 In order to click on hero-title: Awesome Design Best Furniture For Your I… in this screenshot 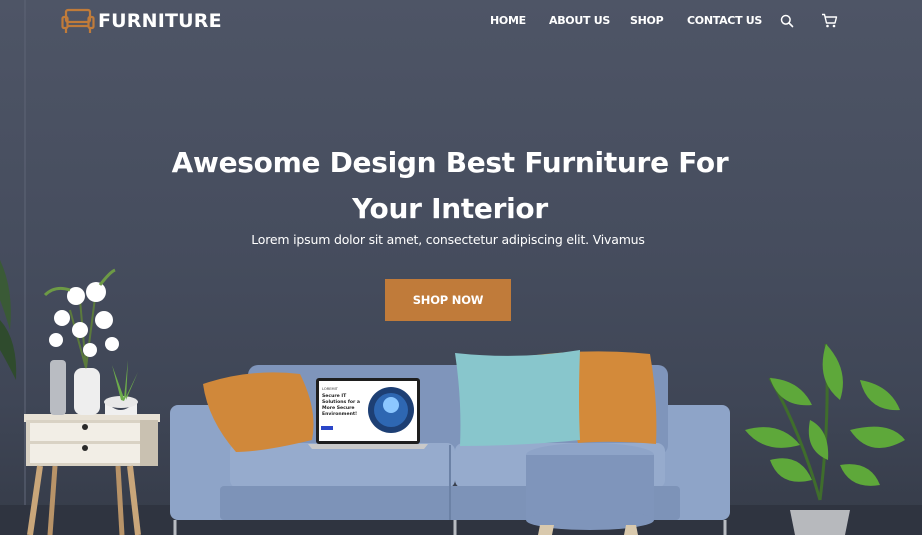, I will do `click(450, 186)`.